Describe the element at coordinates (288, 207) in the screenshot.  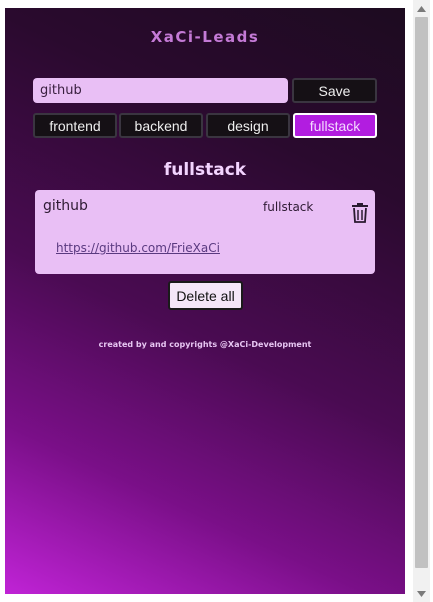
I see `lead-category: fullstack` at that location.